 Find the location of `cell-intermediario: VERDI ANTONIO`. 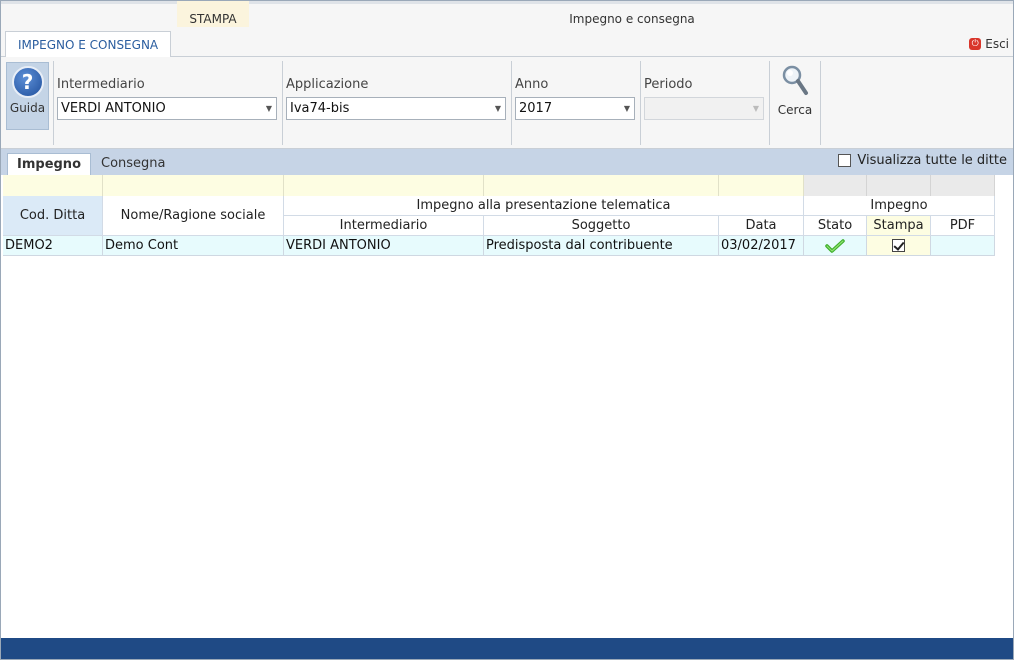

cell-intermediario: VERDI ANTONIO is located at coordinates (384, 246).